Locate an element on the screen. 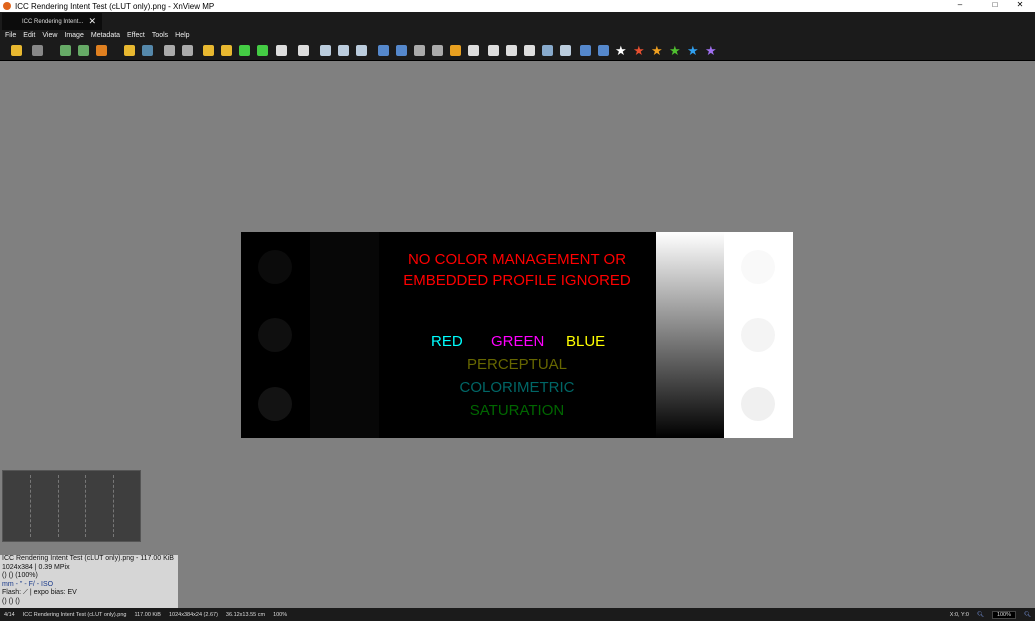 The width and height of the screenshot is (1035, 621). menu-tools: Tools is located at coordinates (160, 35).